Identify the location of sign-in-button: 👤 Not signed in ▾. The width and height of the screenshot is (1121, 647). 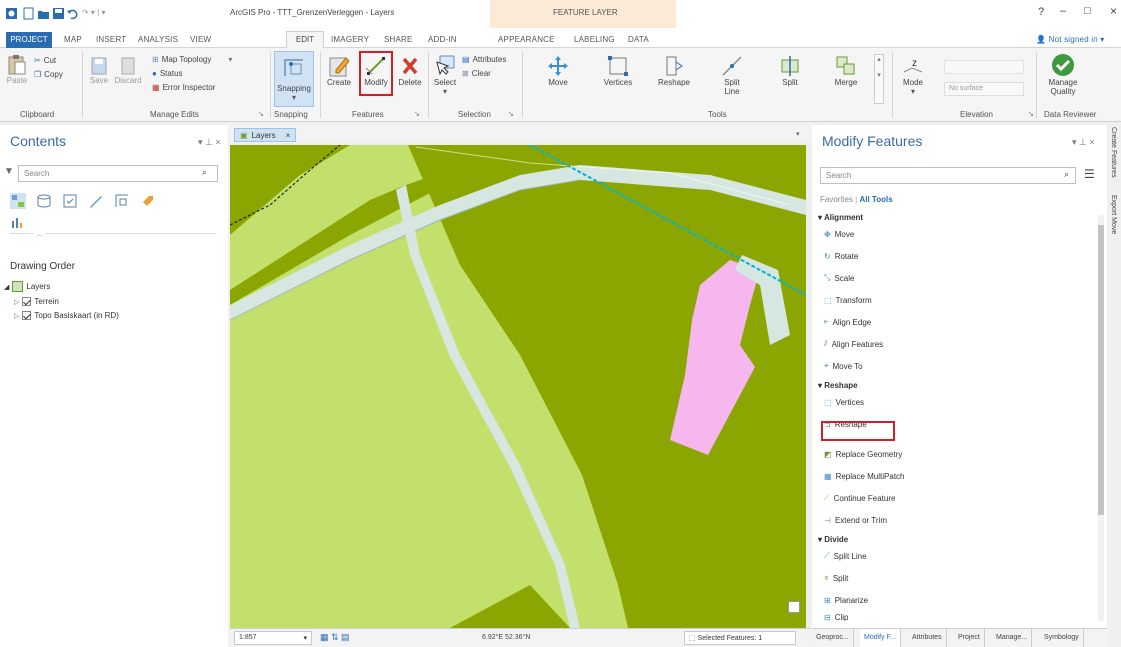
(1070, 39).